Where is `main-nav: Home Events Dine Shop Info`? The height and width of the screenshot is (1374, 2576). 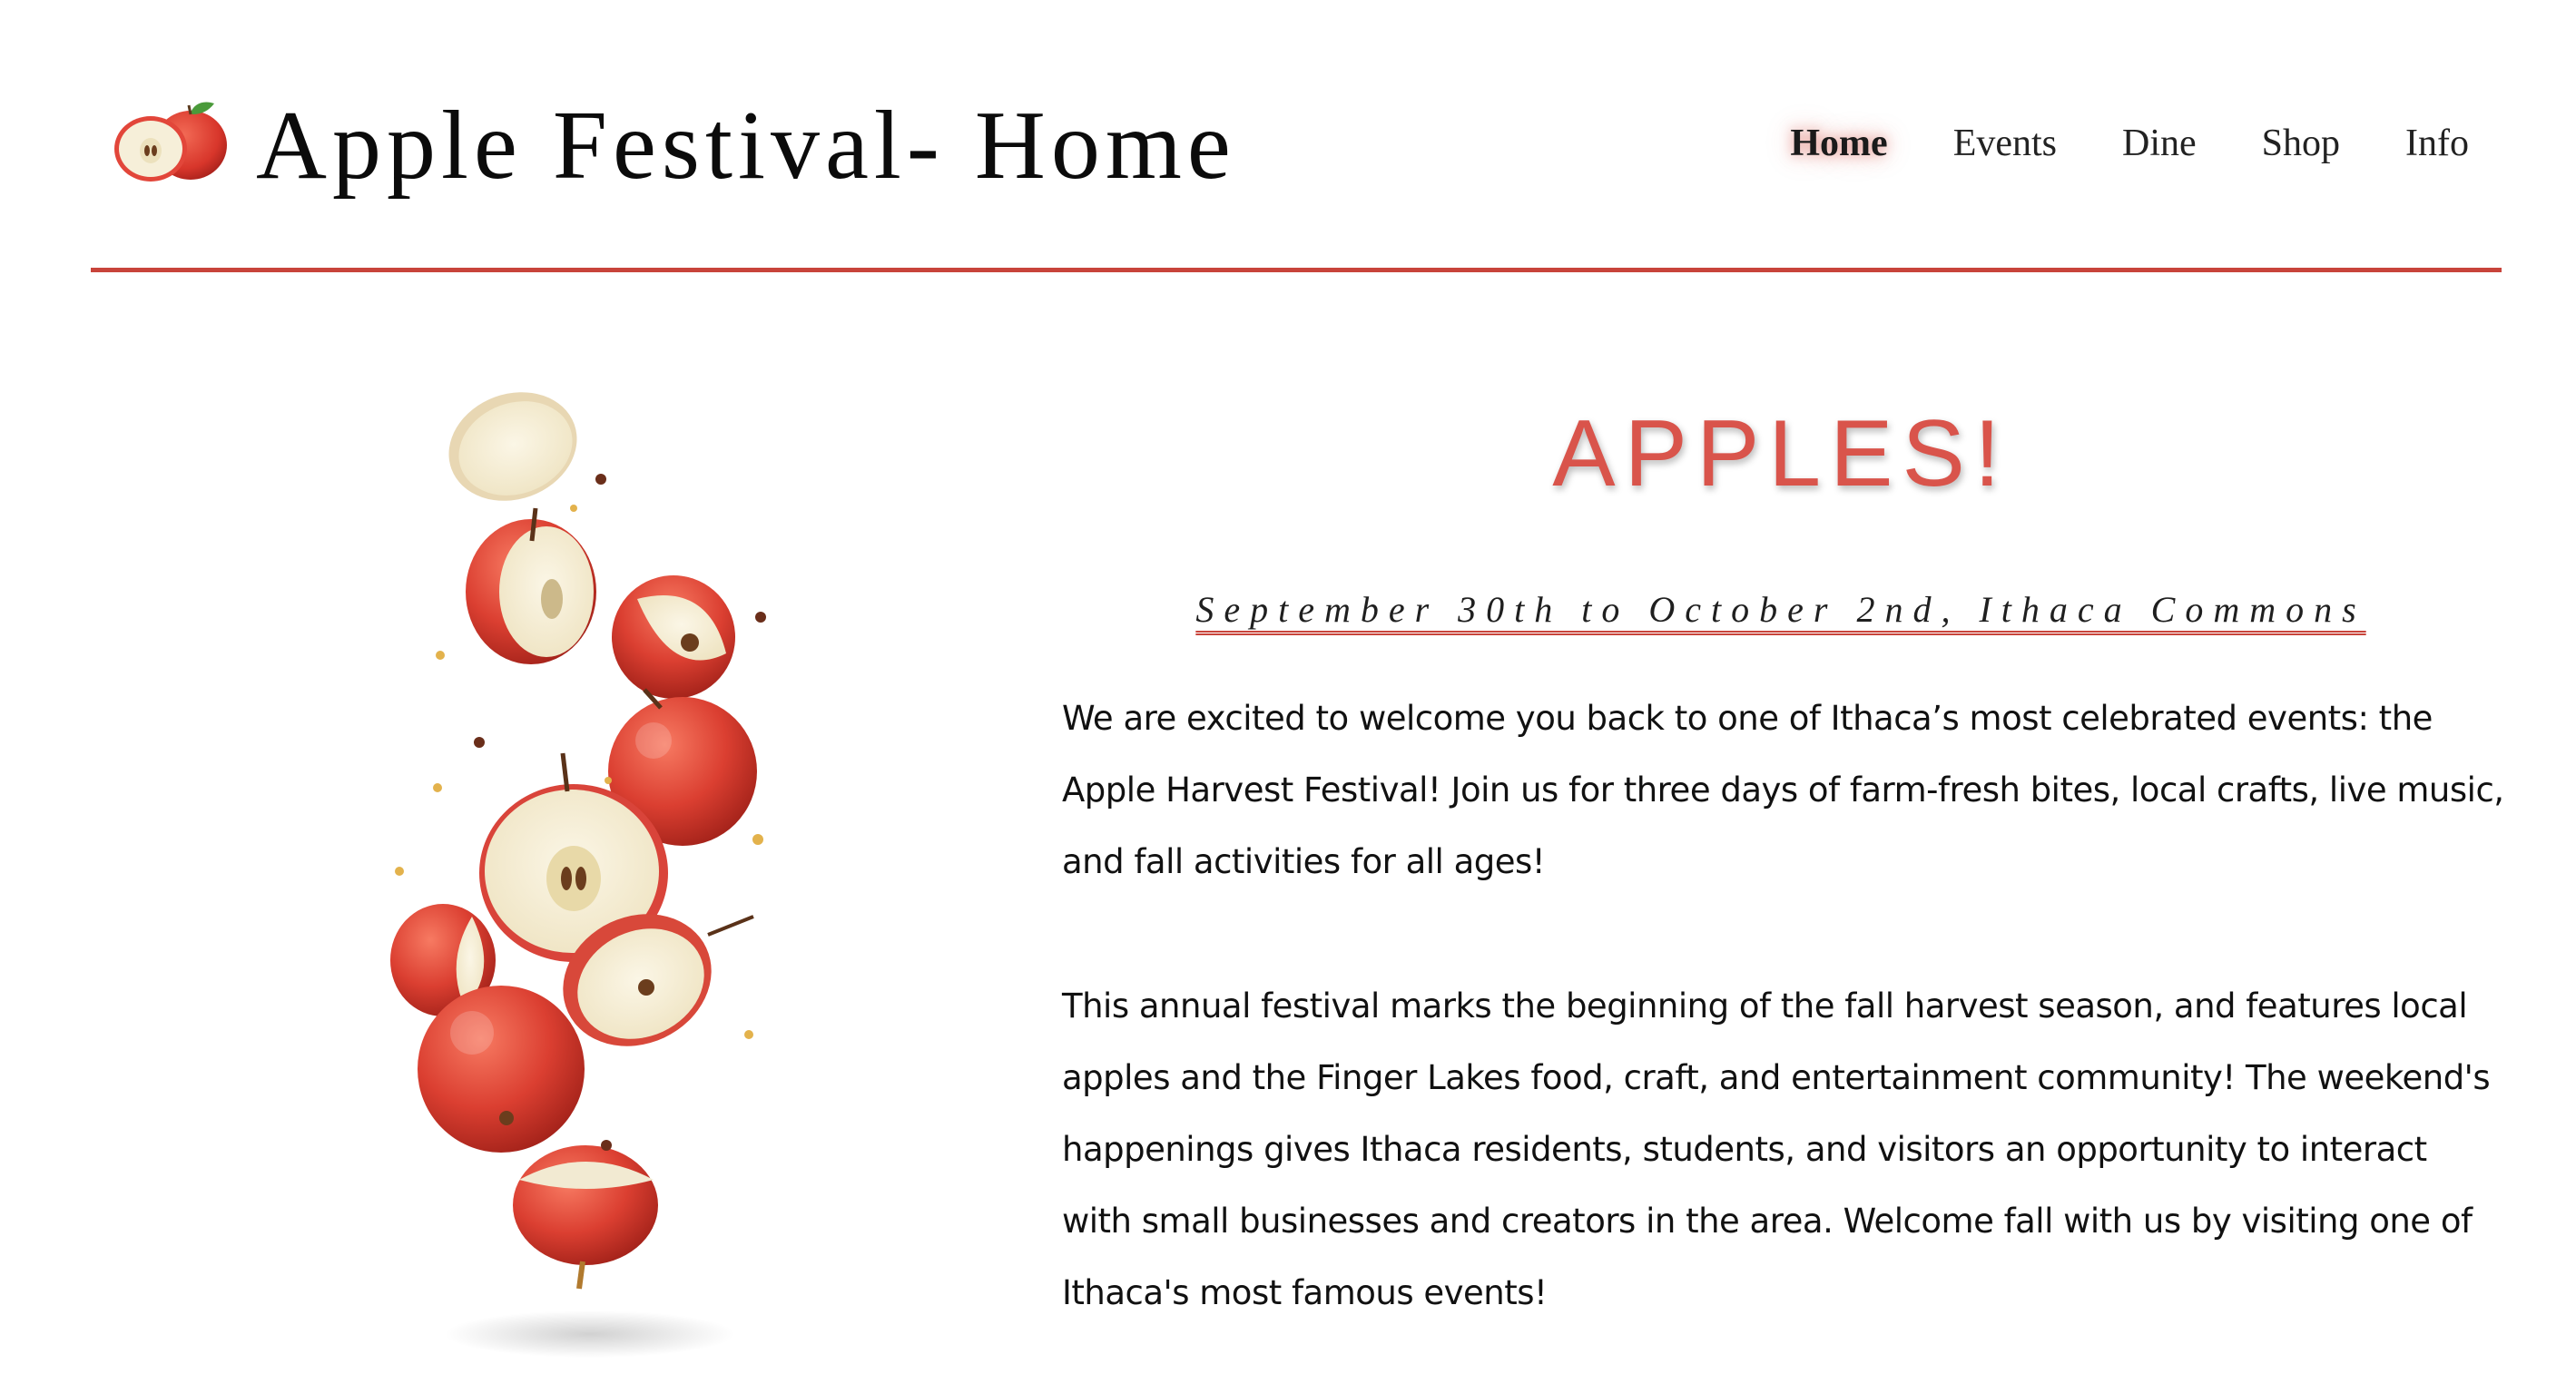
main-nav: Home Events Dine Shop Info is located at coordinates (2129, 143).